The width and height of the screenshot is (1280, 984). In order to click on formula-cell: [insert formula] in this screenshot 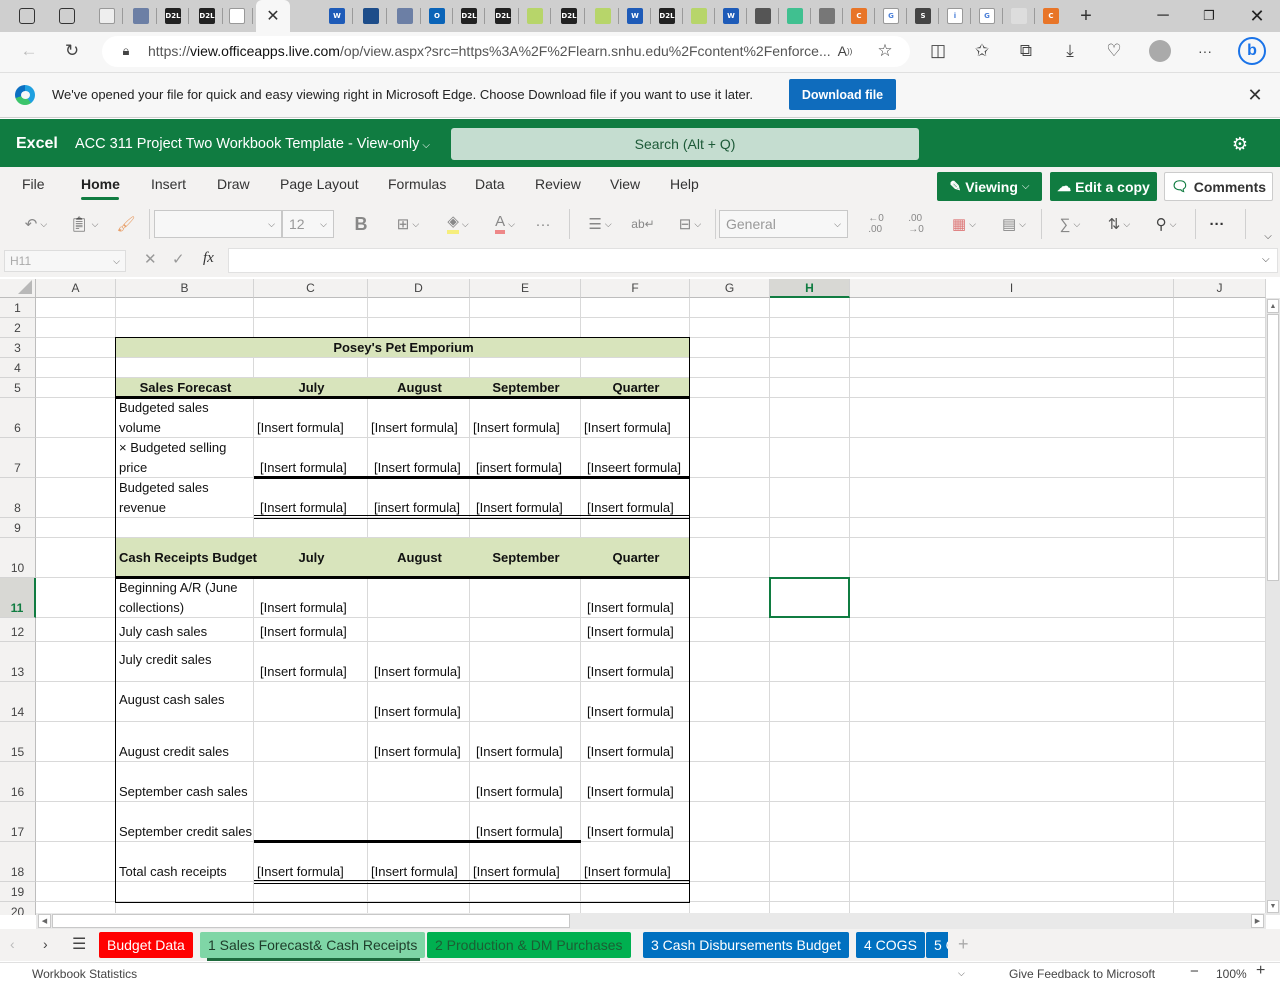, I will do `click(527, 468)`.